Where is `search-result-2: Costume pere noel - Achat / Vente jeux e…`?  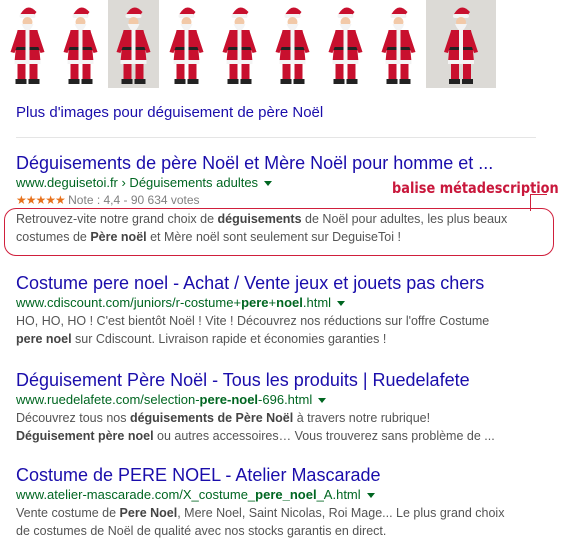 search-result-2: Costume pere noel - Achat / Vente jeux e… is located at coordinates (286, 310).